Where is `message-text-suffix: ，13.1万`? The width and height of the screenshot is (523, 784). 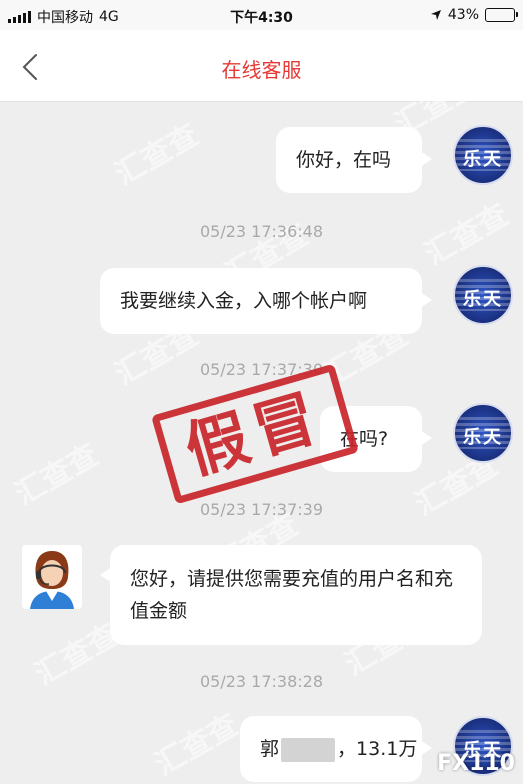 message-text-suffix: ，13.1万 is located at coordinates (377, 749).